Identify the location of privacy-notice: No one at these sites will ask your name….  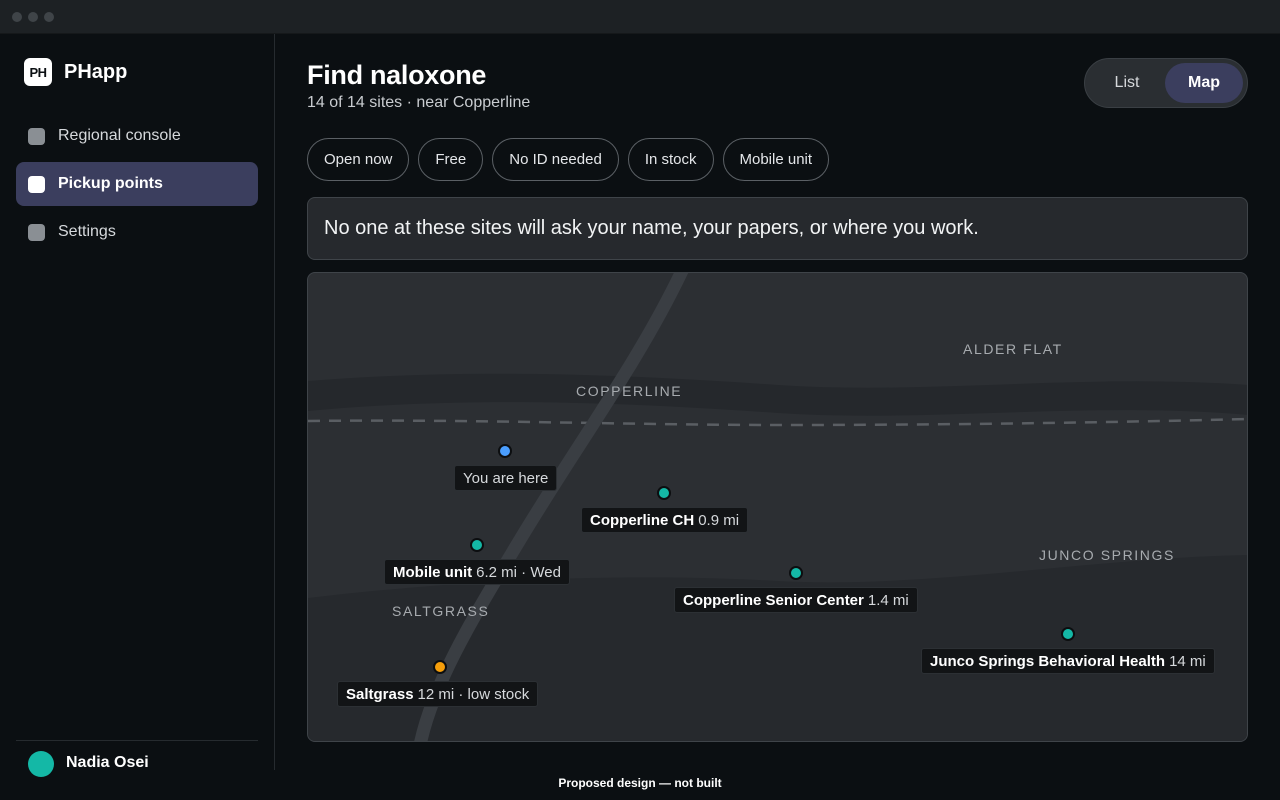
(777, 228).